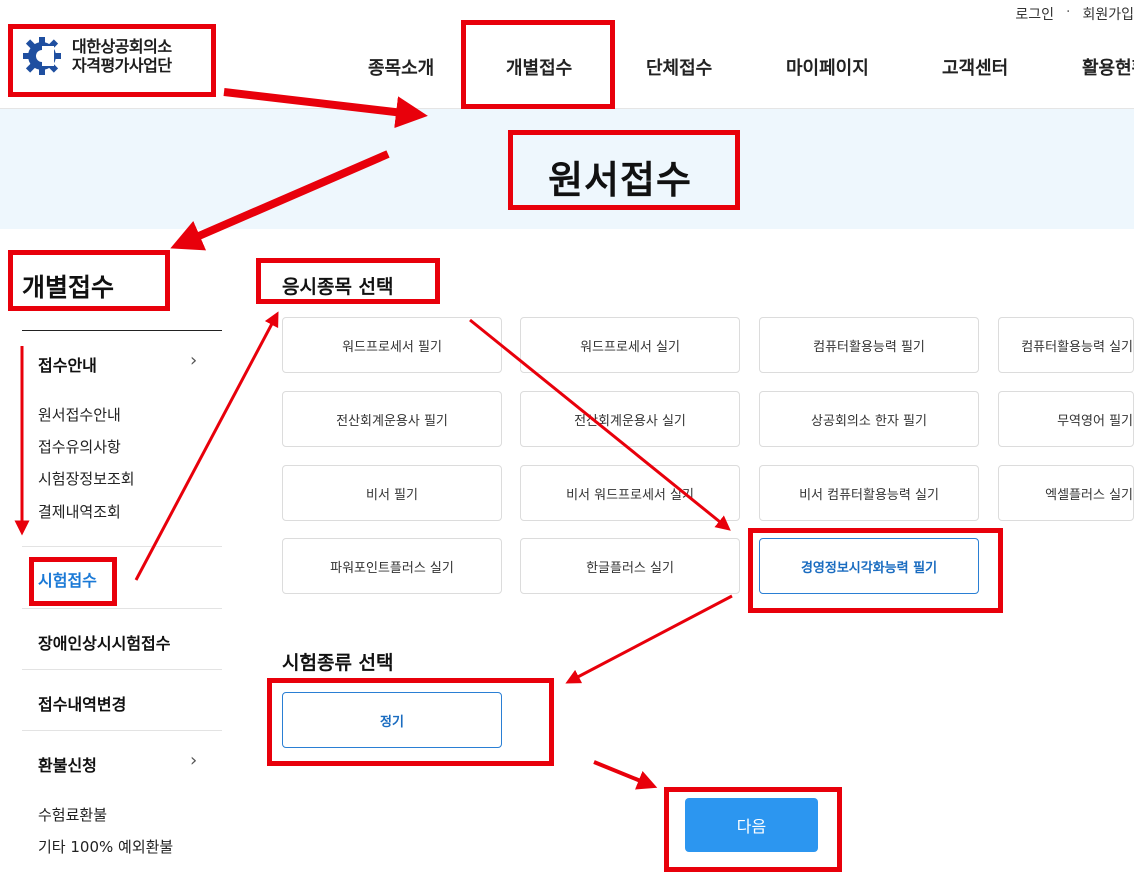 The height and width of the screenshot is (880, 1134). What do you see at coordinates (72, 814) in the screenshot?
I see `sidebar-sub-fee-refund: 수험료환불` at bounding box center [72, 814].